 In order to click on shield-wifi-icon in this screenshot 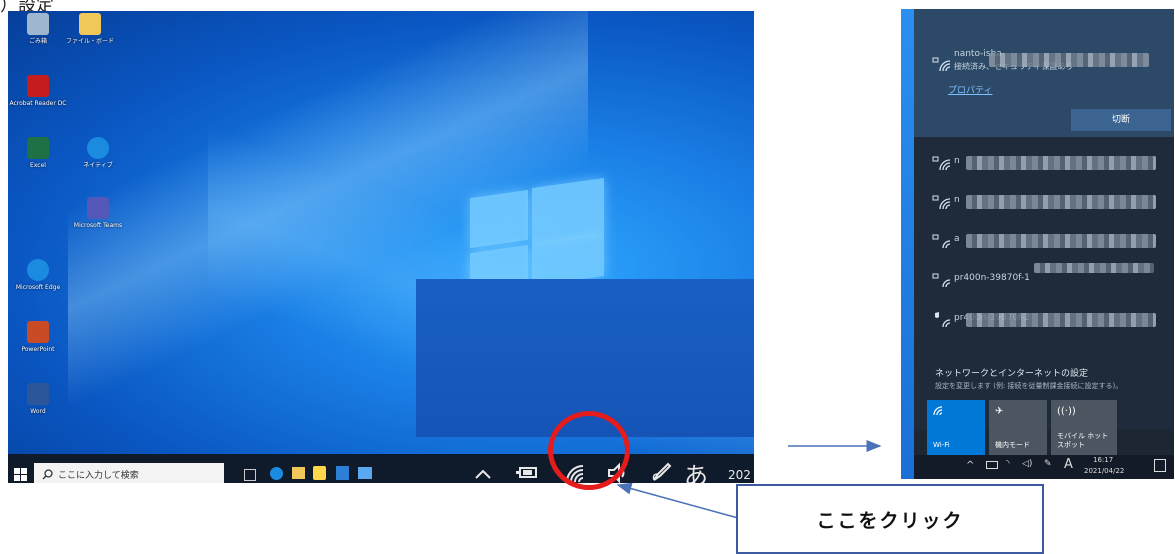, I will do `click(942, 322)`.